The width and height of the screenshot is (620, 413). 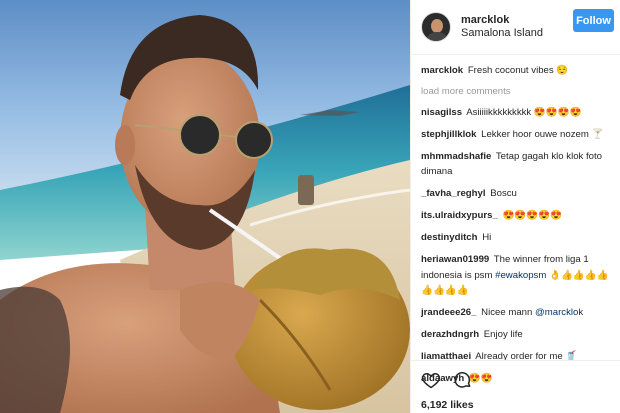 I want to click on comment-text: Enjoy life, so click(x=503, y=334).